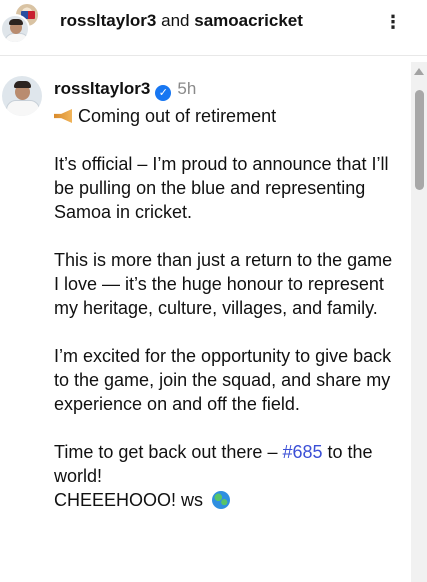 The height and width of the screenshot is (582, 427). Describe the element at coordinates (221, 500) in the screenshot. I see `globe-icon` at that location.